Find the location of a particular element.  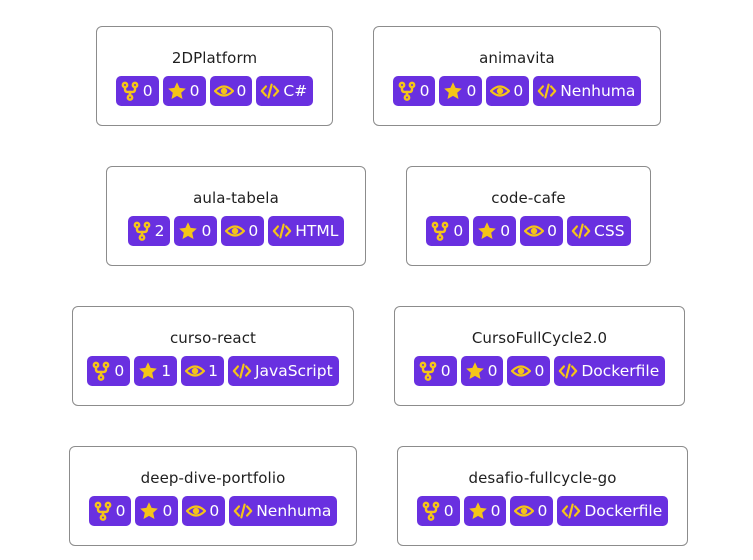

repo-card: deep-dive-portfolio 0 0 0 Nenhuma is located at coordinates (213, 496).